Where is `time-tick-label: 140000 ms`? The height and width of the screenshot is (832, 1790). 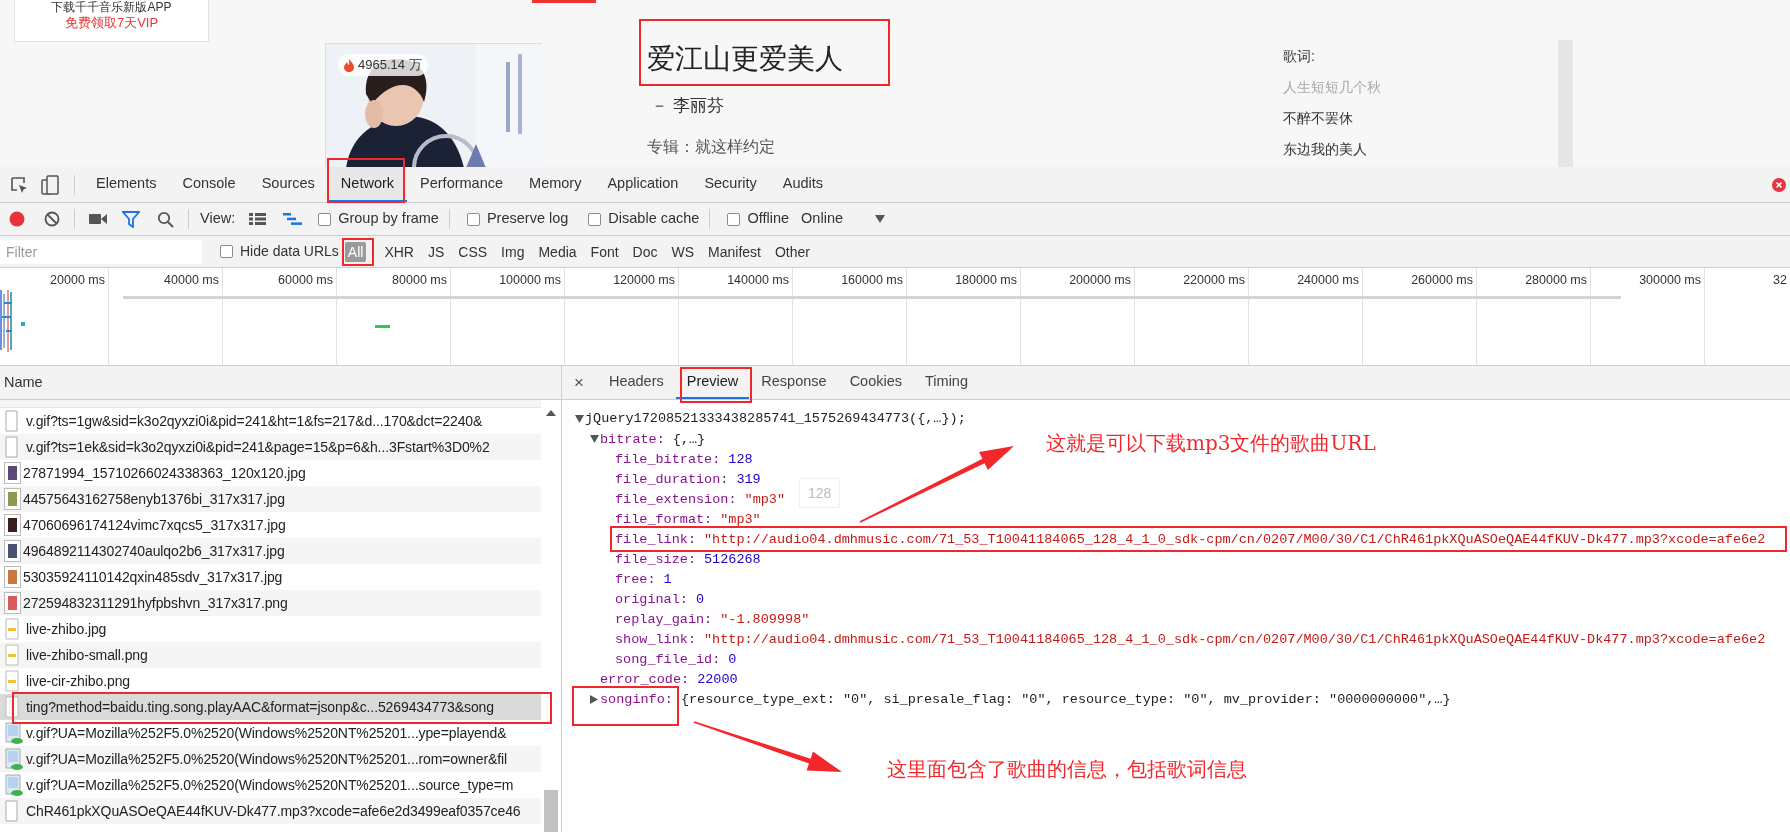
time-tick-label: 140000 ms is located at coordinates (758, 280).